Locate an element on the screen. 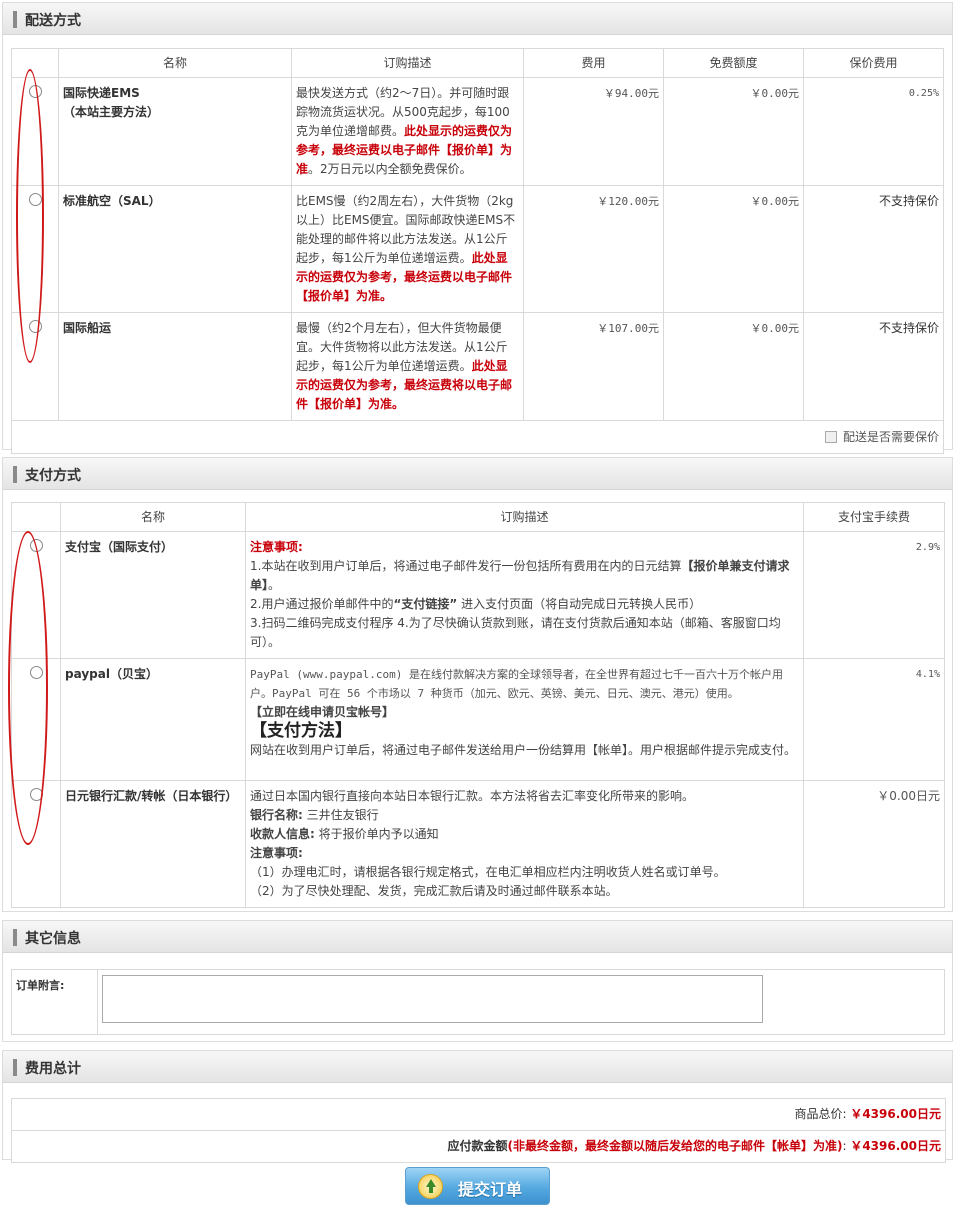  radio-alipay is located at coordinates (36, 545).